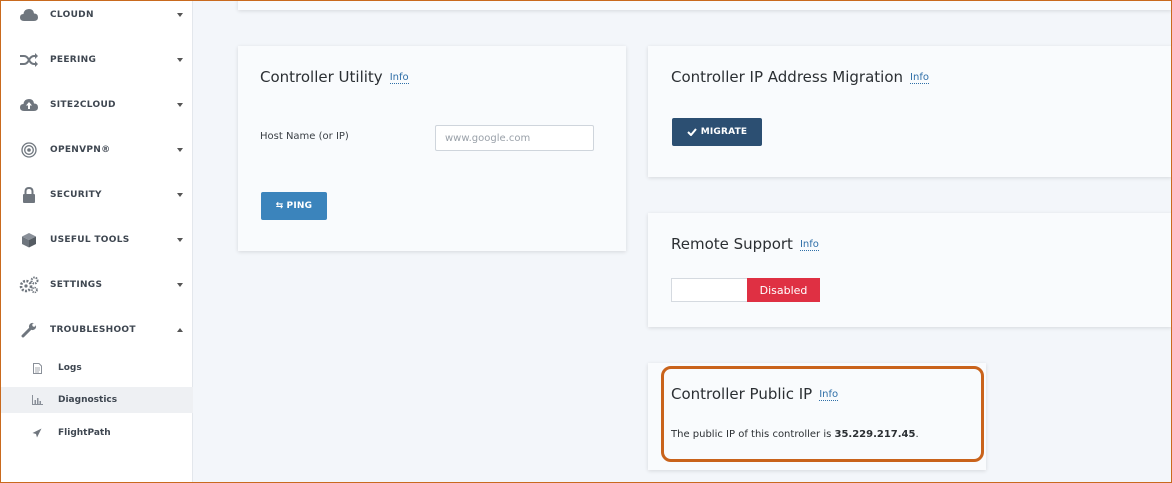 The height and width of the screenshot is (483, 1172). Describe the element at coordinates (29, 240) in the screenshot. I see `cube-icon` at that location.